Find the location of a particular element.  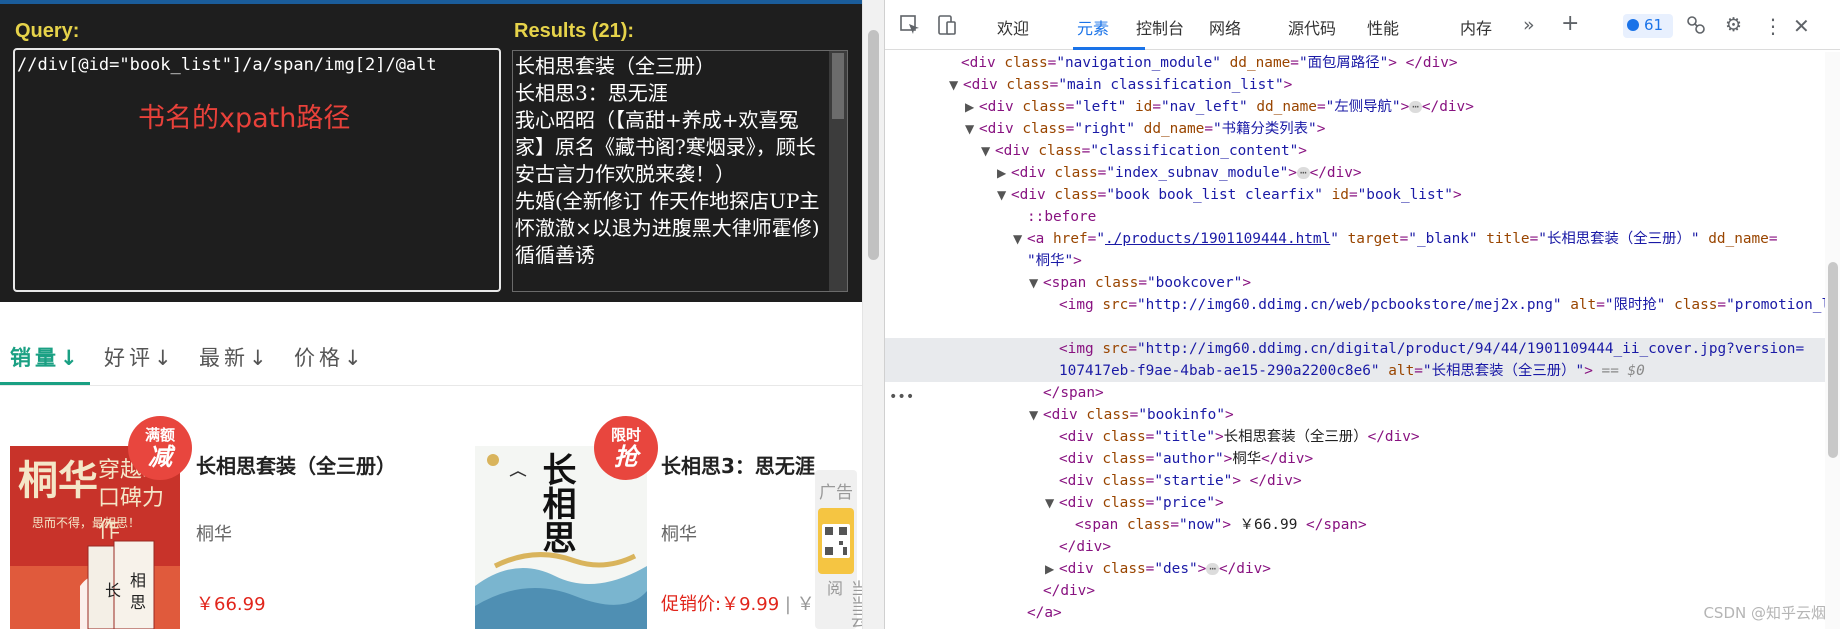

cover-subtitle: 思而不得，最相思！ is located at coordinates (86, 523).